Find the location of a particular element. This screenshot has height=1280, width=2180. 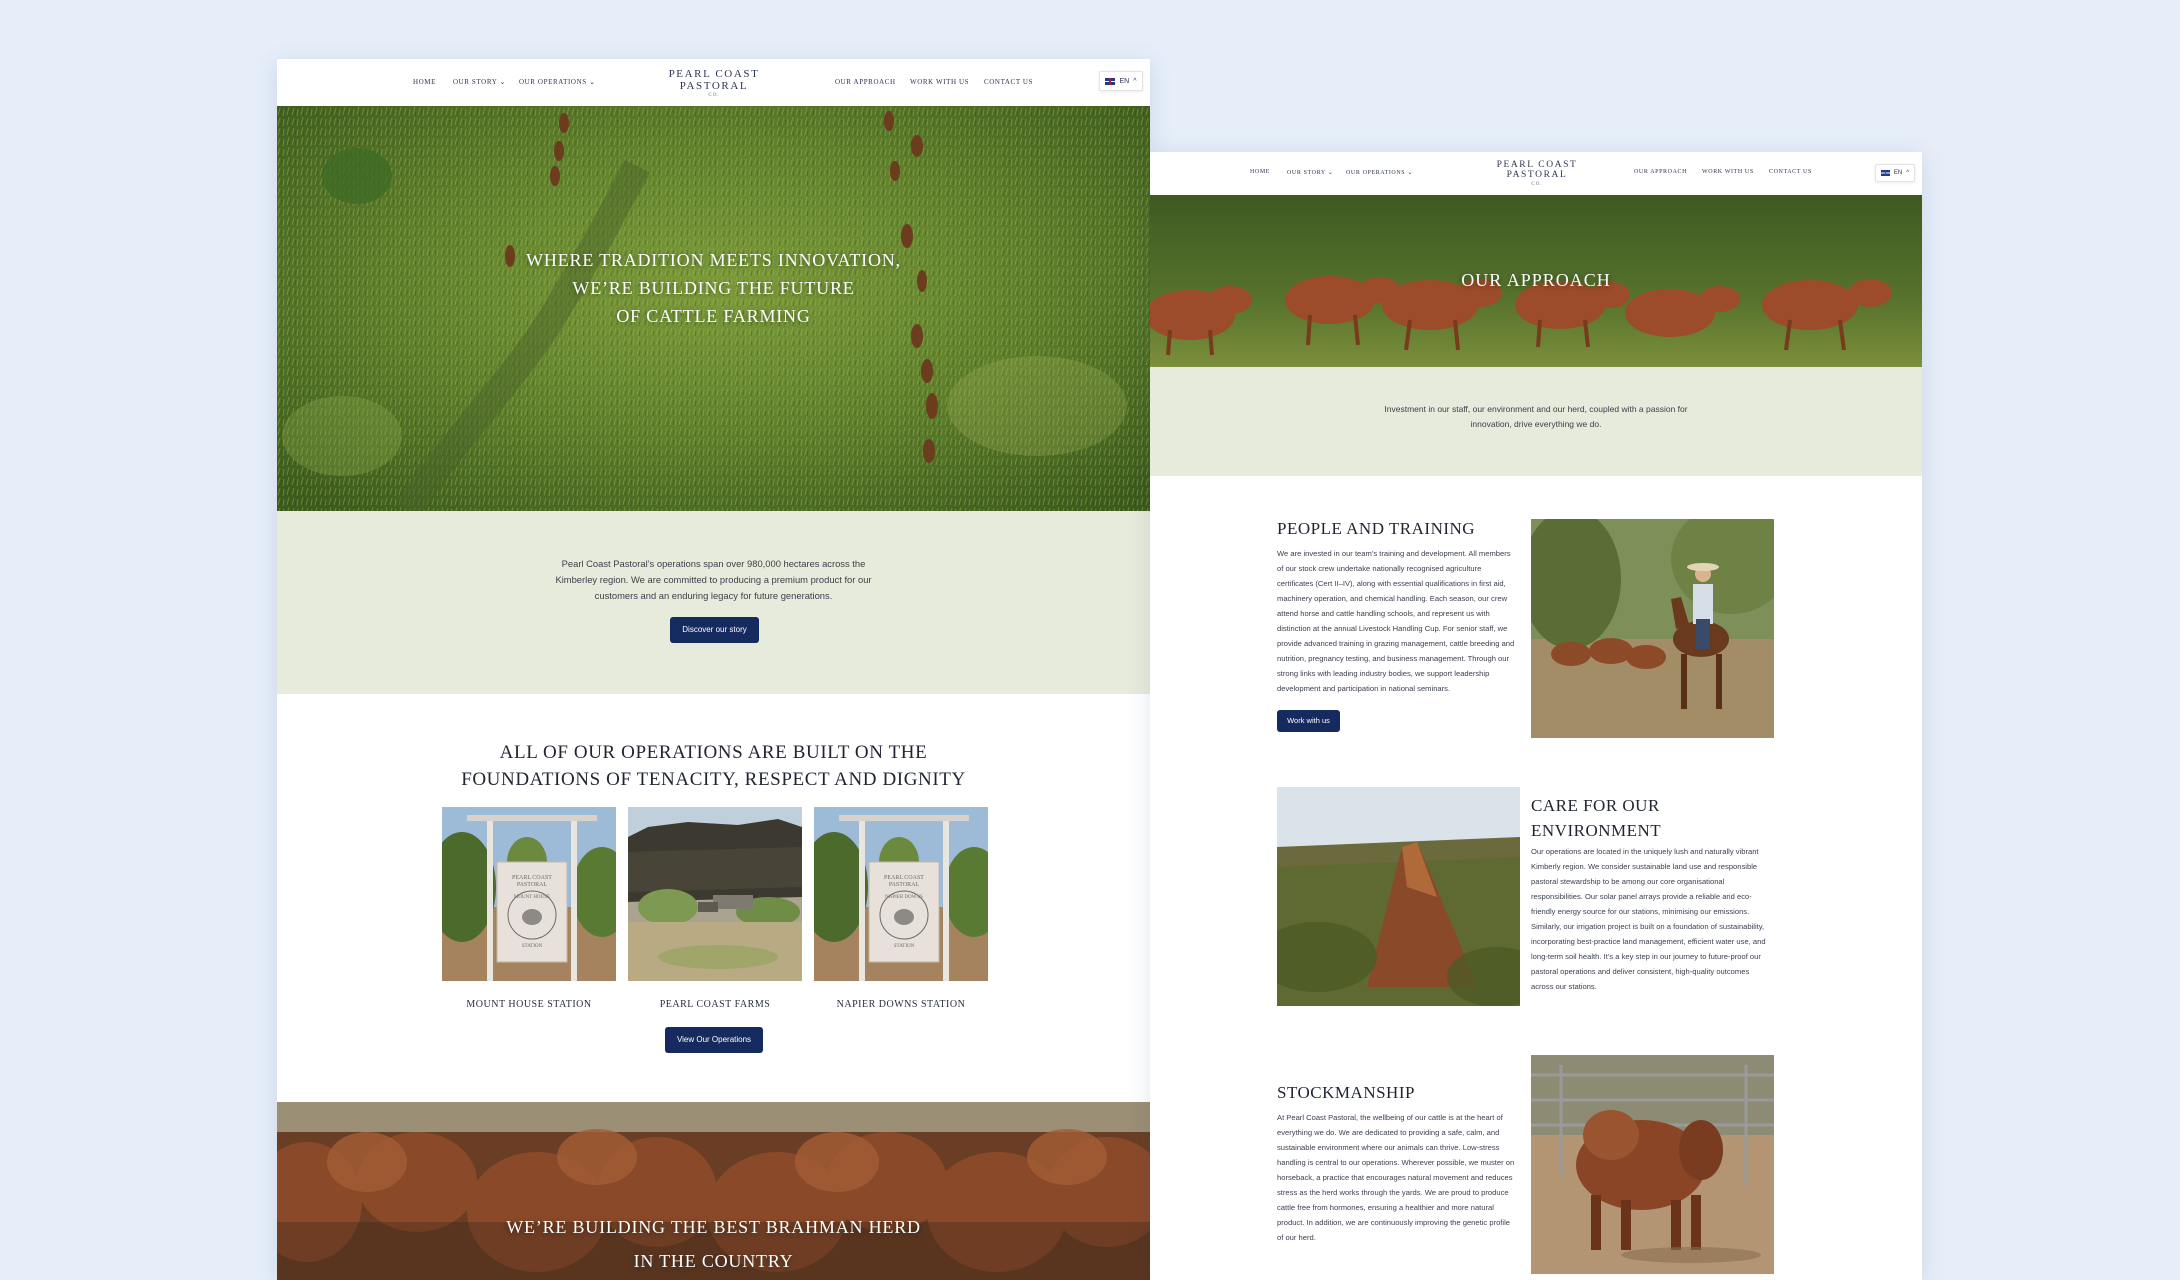

card-caption-pearl-coast-farms: PEARL COAST FARMS is located at coordinates (715, 1004).